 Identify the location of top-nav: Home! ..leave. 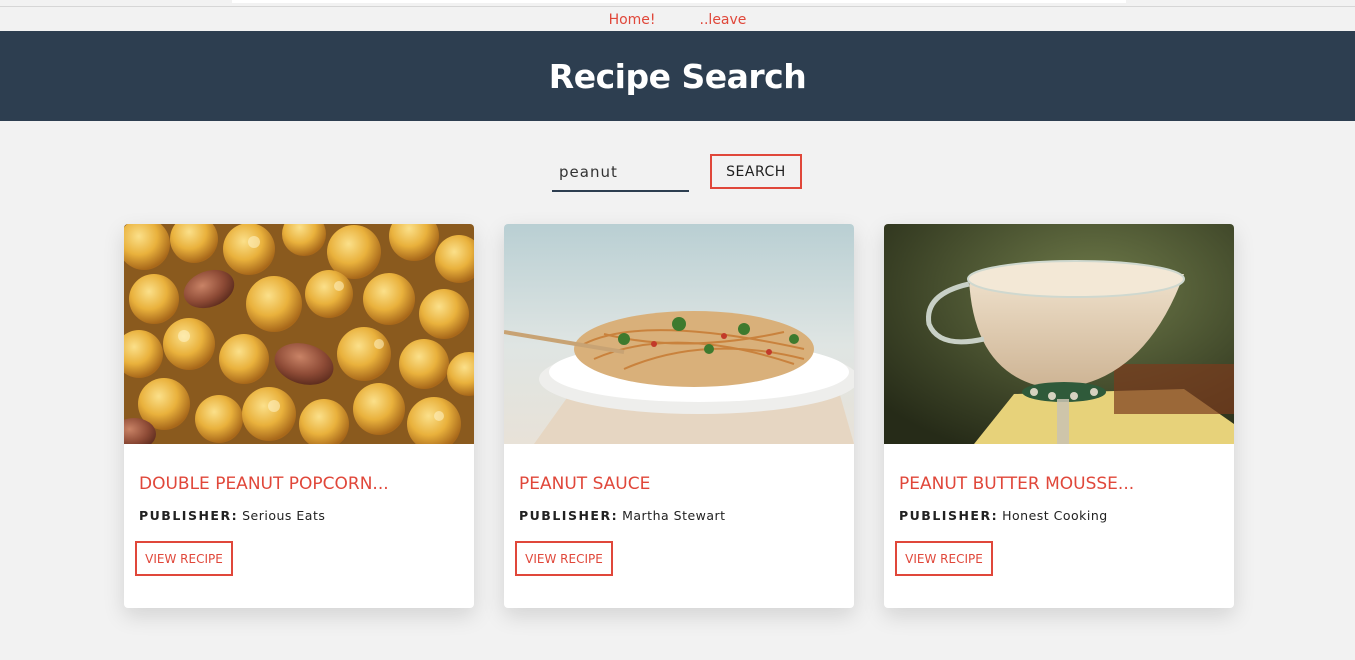
(677, 19).